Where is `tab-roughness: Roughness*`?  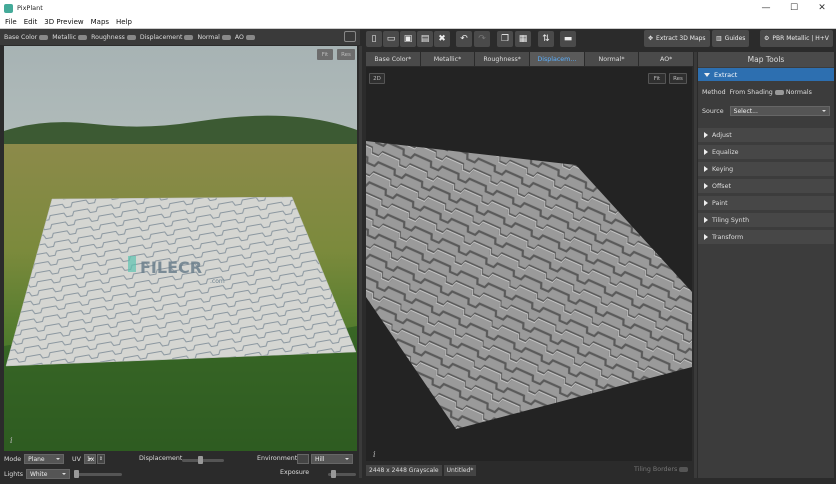
tab-roughness: Roughness* is located at coordinates (502, 59).